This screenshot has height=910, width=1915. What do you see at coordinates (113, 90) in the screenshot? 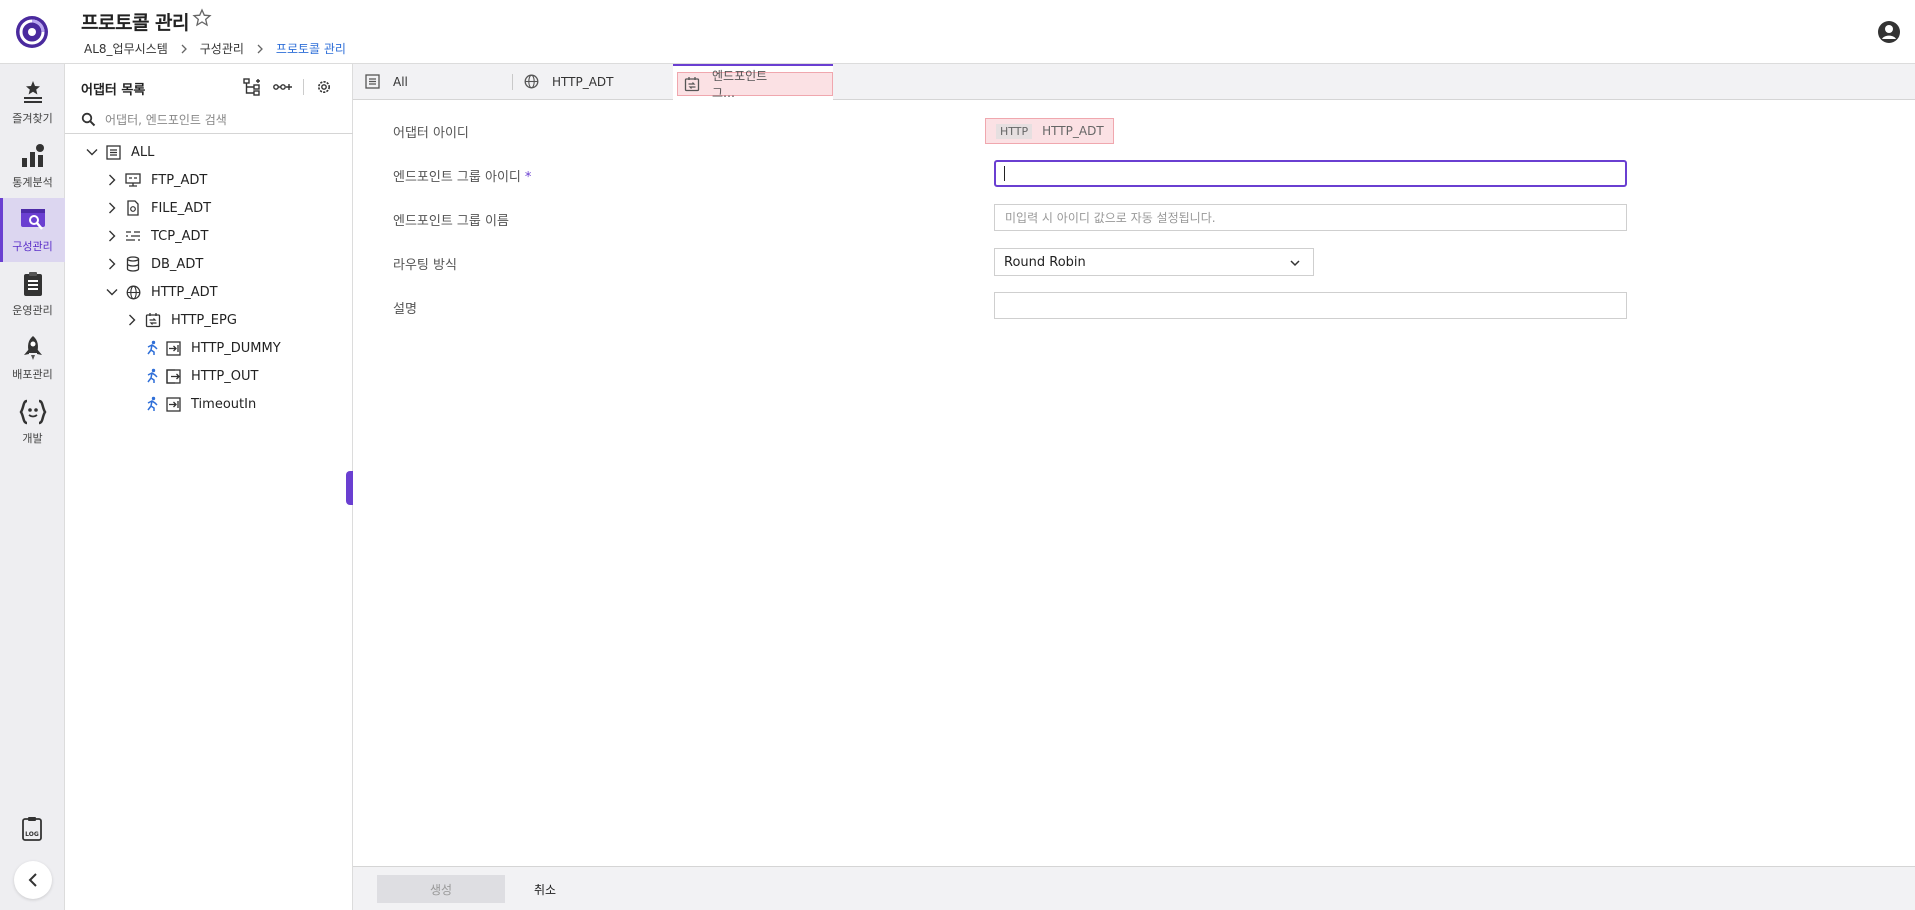
I see `panel-title: 어댑터 목록` at bounding box center [113, 90].